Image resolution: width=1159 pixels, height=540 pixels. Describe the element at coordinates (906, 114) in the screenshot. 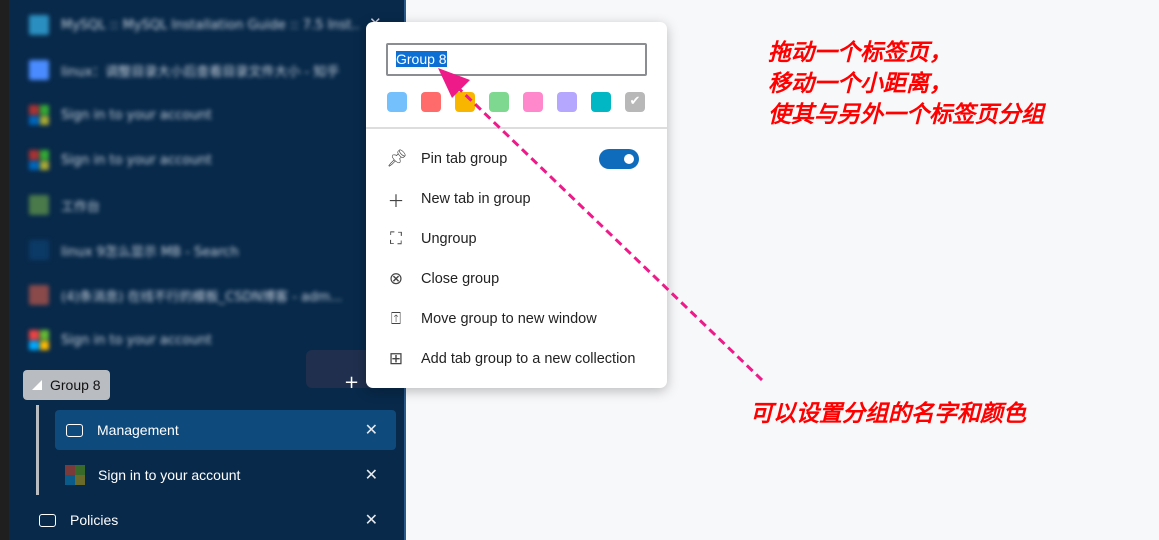

I see `annotation-line: 使其与另外一个标签页分组` at that location.